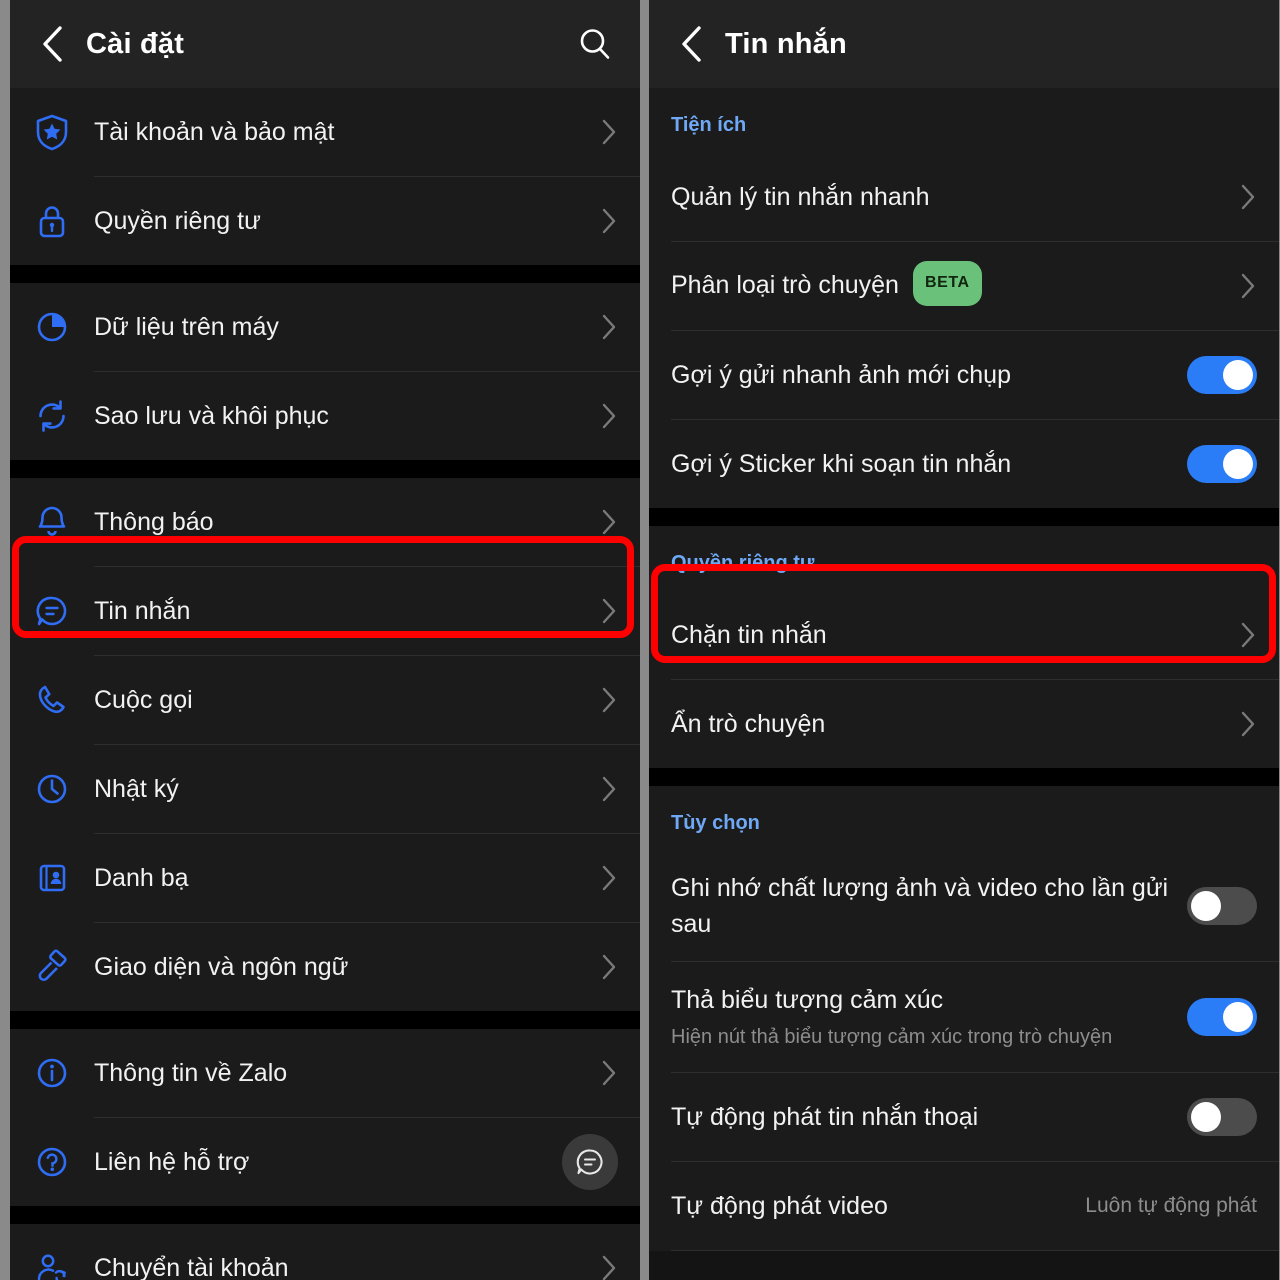  What do you see at coordinates (1222, 1017) in the screenshot?
I see `toggle-drop-emoji` at bounding box center [1222, 1017].